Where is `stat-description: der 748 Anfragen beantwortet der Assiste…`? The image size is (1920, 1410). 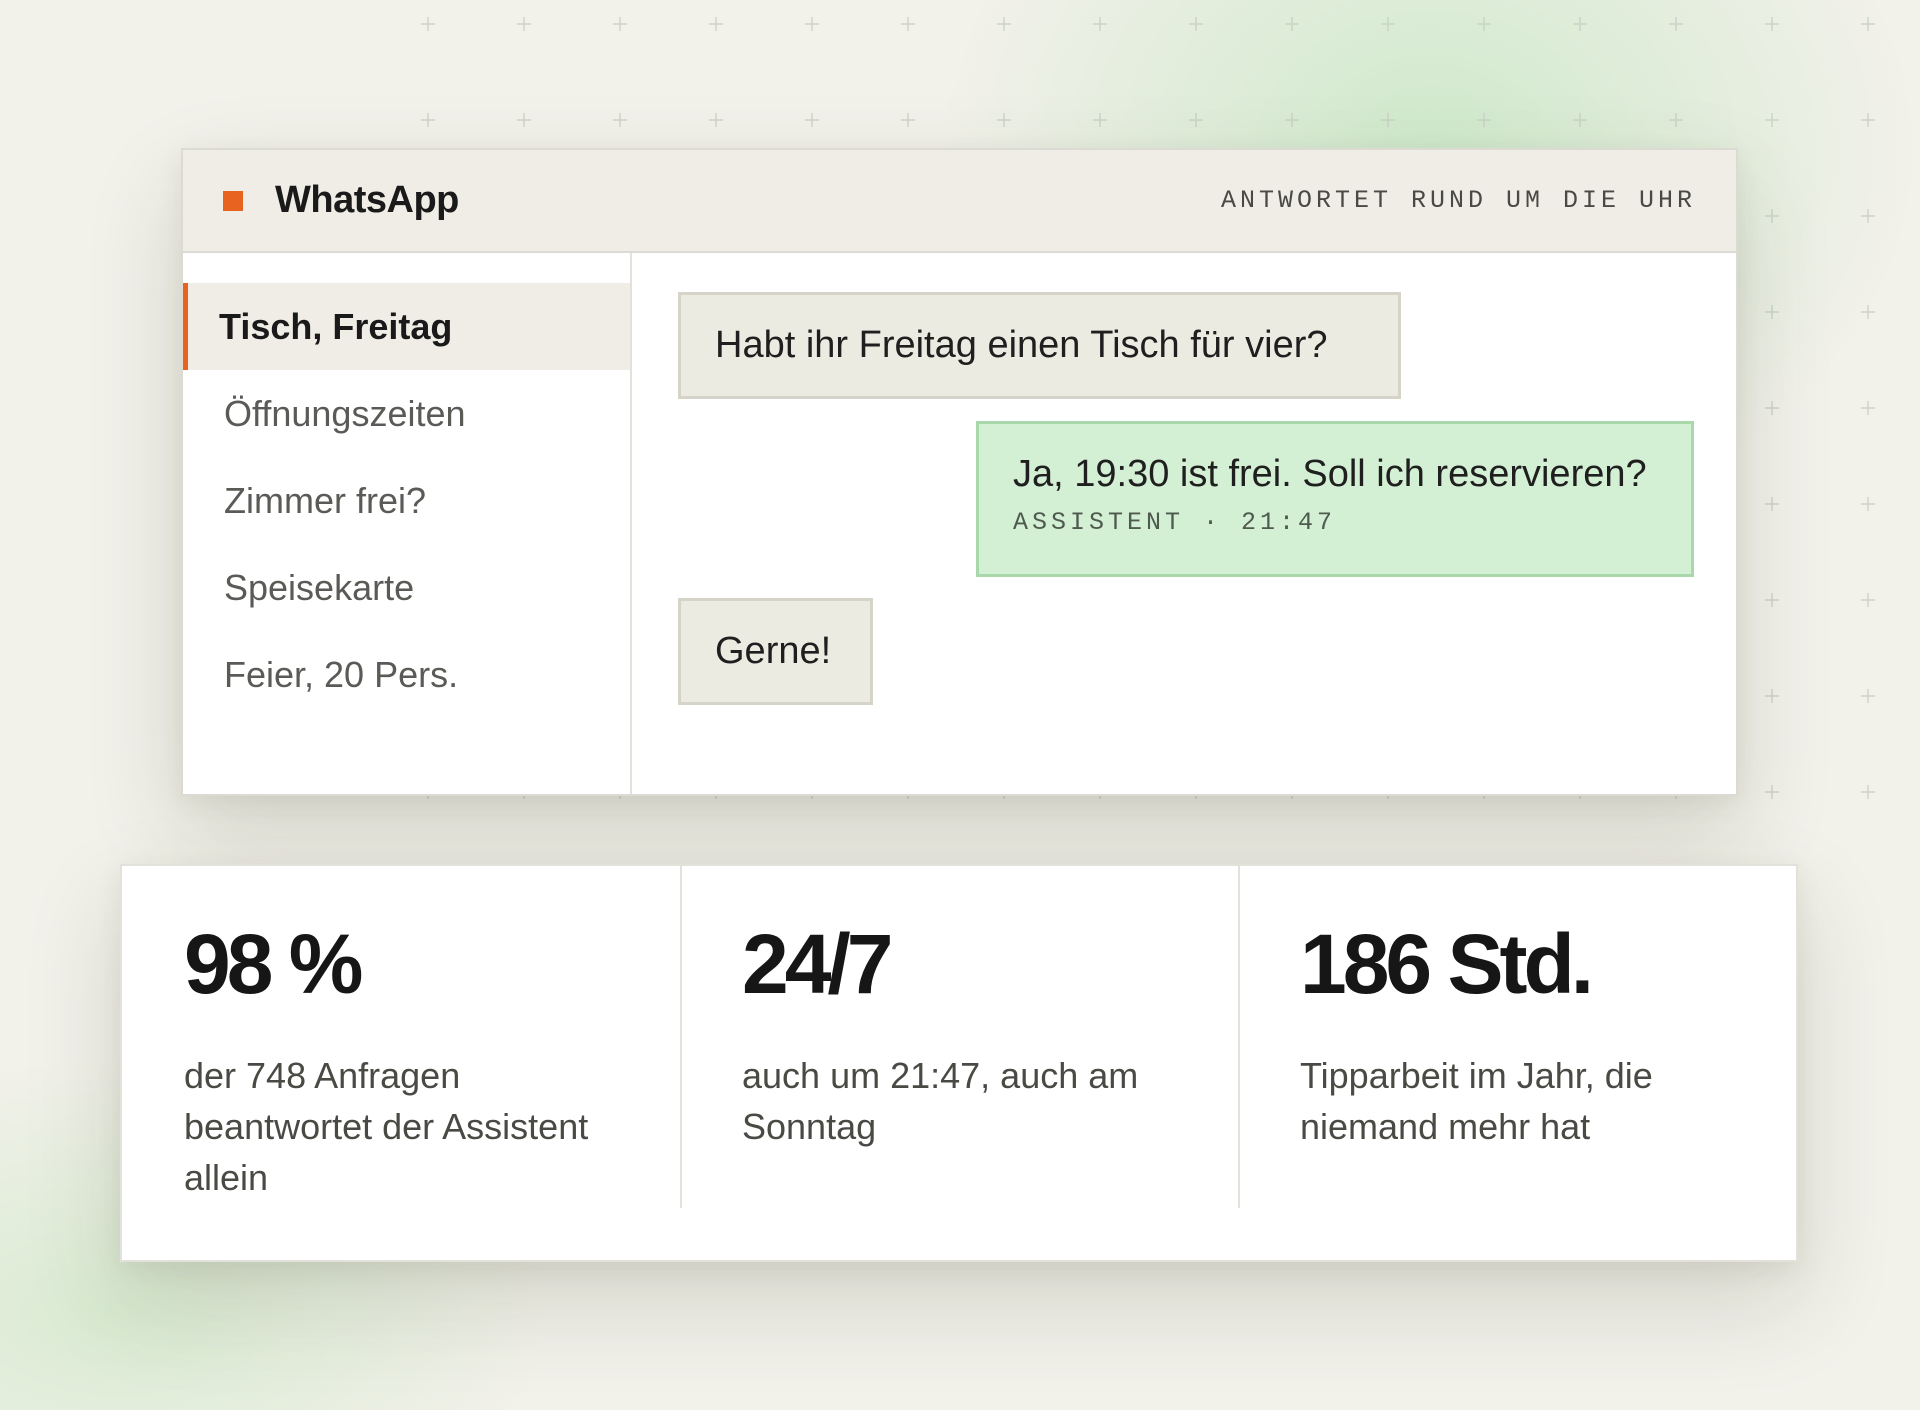 stat-description: der 748 Anfragen beantwortet der Assiste… is located at coordinates (386, 1126).